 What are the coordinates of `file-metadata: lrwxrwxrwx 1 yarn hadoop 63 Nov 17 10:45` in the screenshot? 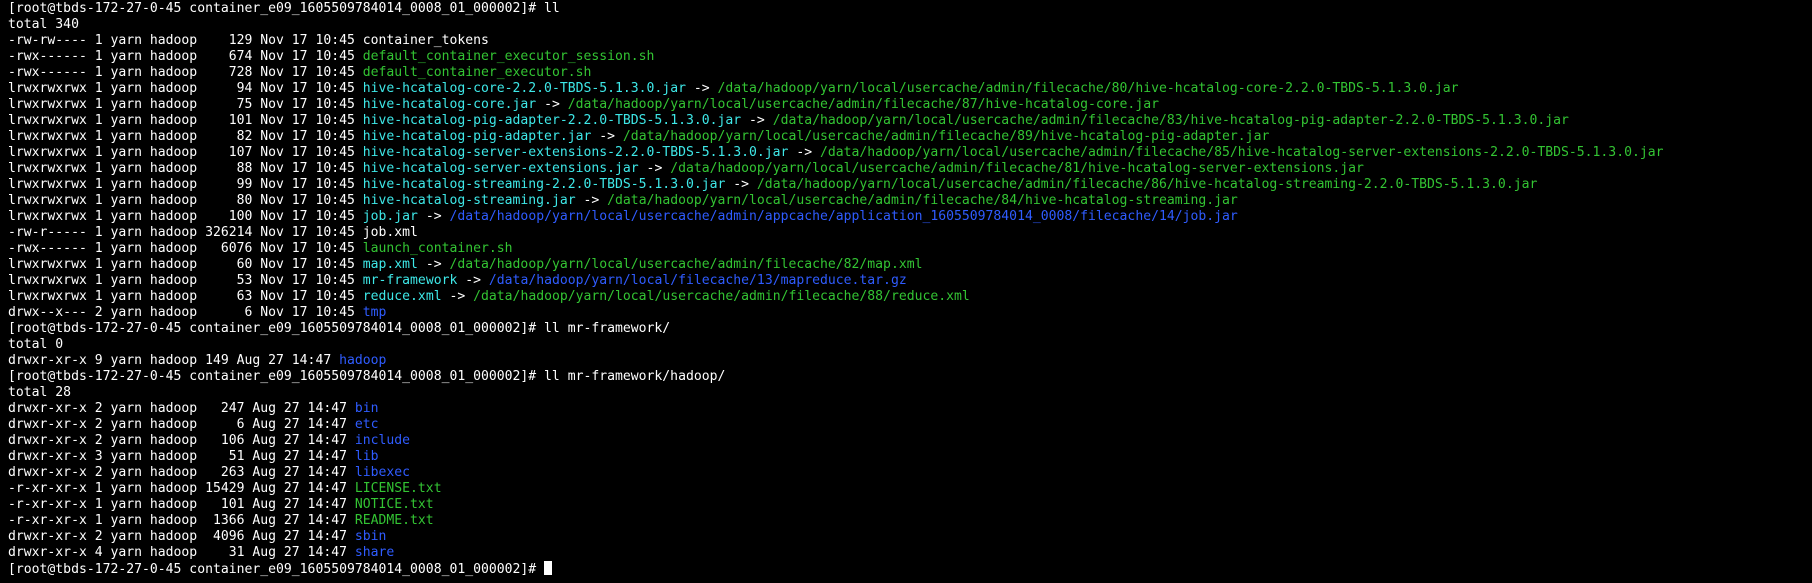 It's located at (185, 296).